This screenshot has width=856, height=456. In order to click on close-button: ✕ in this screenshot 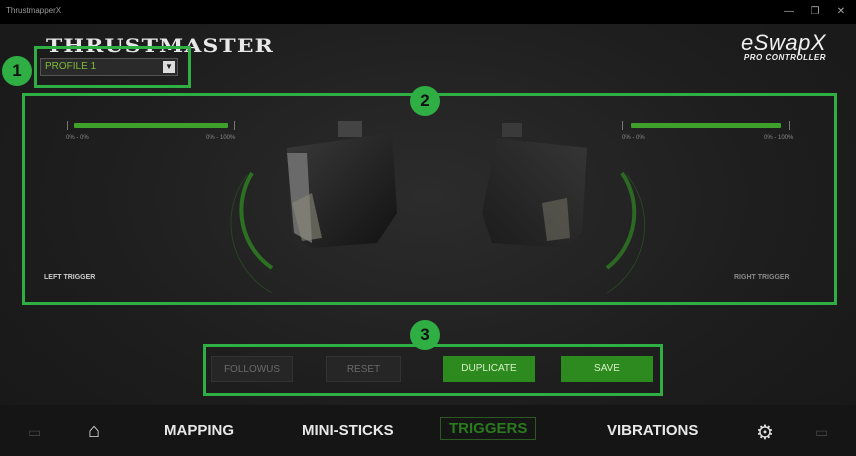, I will do `click(841, 12)`.